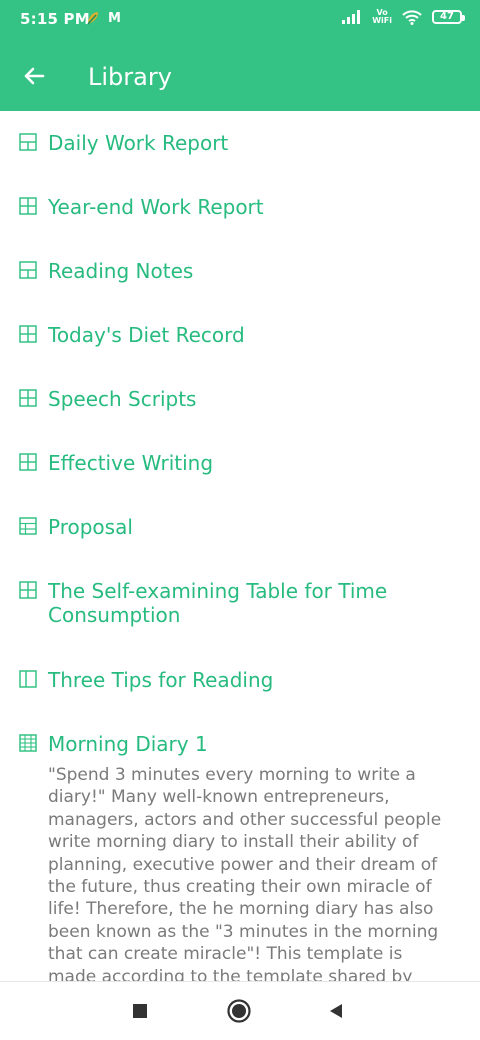 This screenshot has width=480, height=1040. I want to click on list-item-reading-notes: Reading Notes, so click(240, 271).